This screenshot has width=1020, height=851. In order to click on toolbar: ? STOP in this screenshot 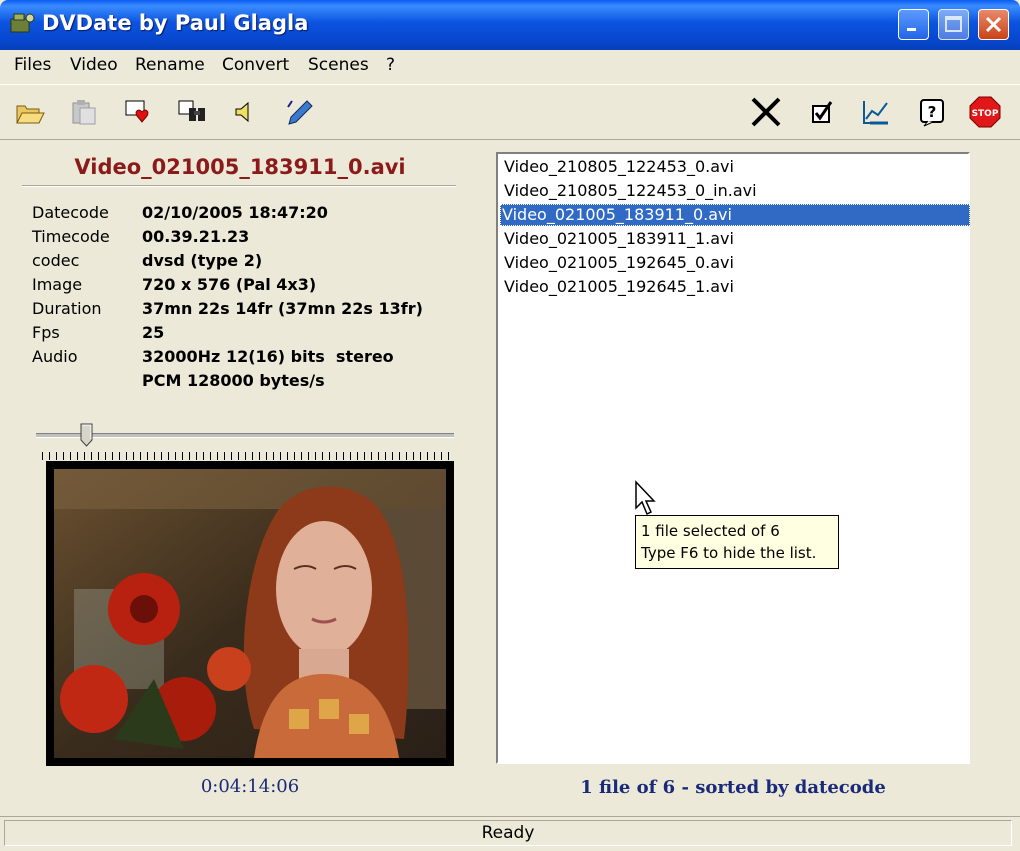, I will do `click(510, 112)`.